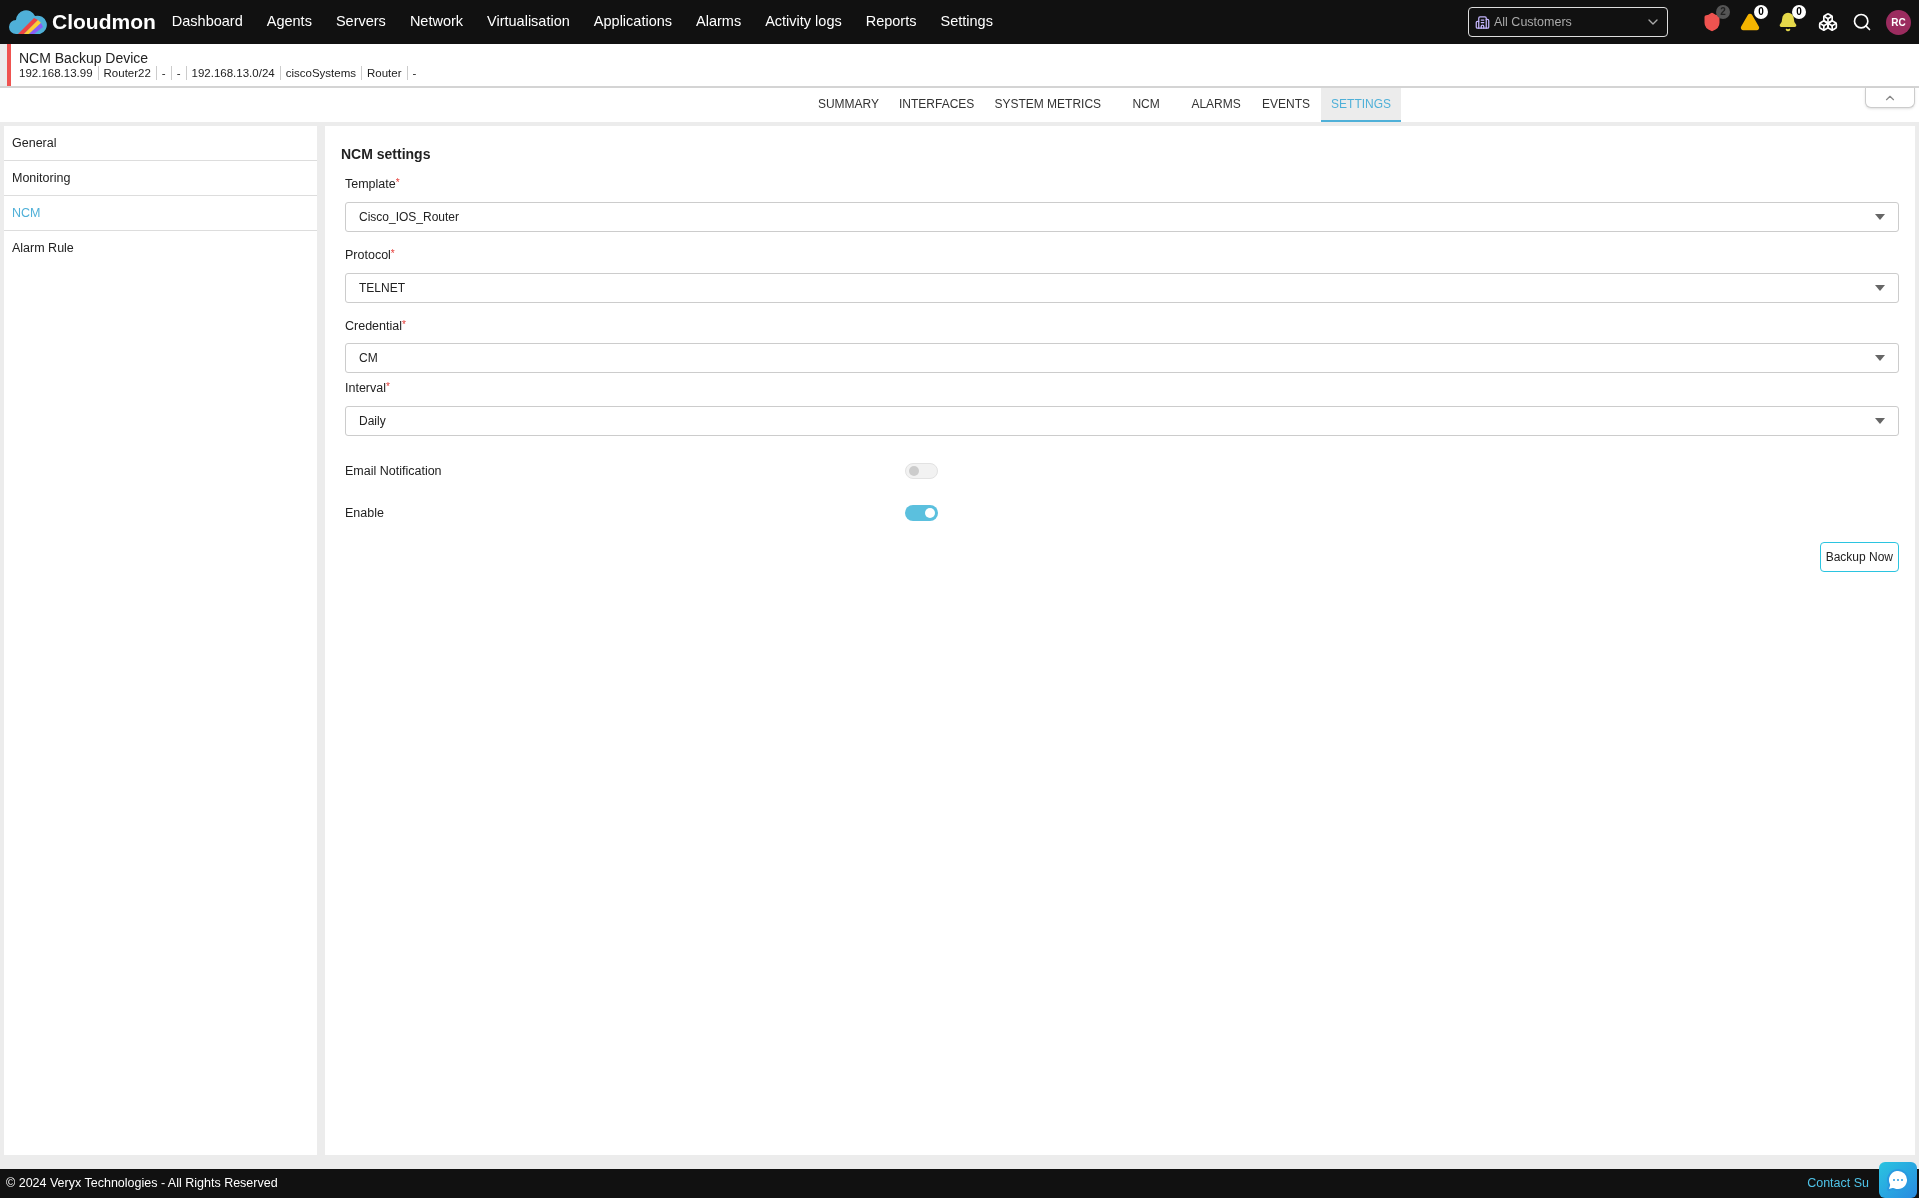  What do you see at coordinates (84, 58) in the screenshot?
I see `device-title: NCM Backup Device` at bounding box center [84, 58].